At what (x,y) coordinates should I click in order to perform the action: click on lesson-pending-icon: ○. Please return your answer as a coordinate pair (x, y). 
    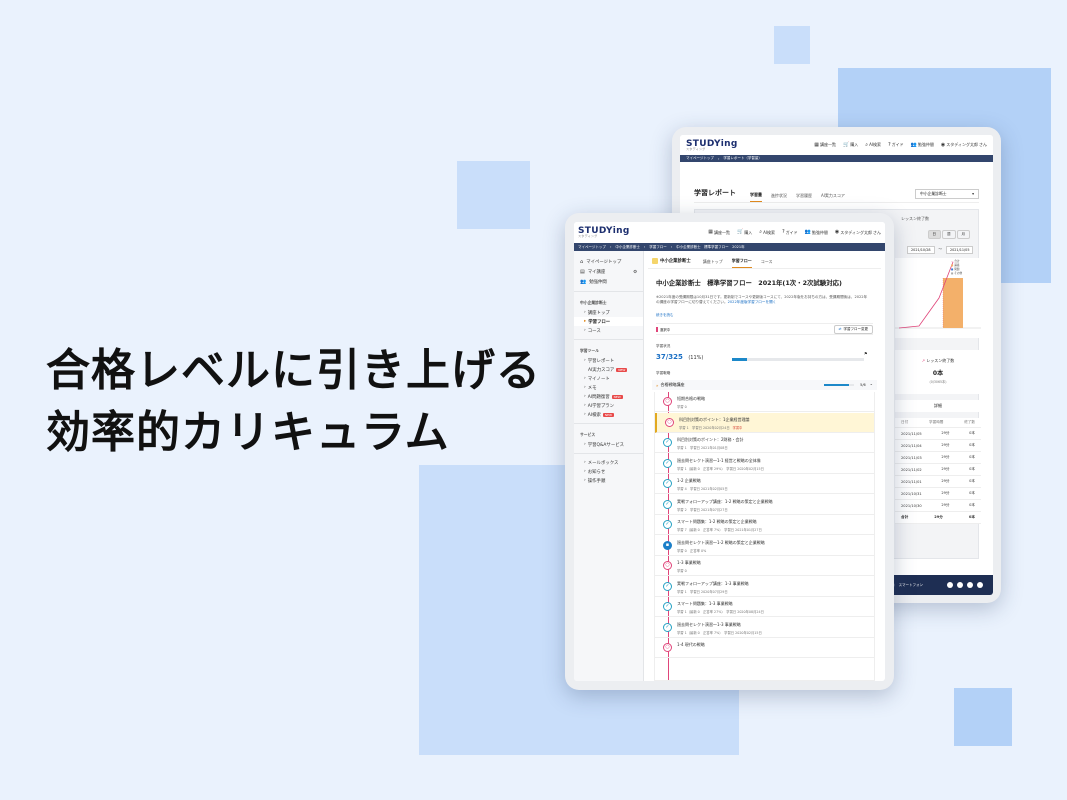
    Looking at the image, I should click on (667, 647).